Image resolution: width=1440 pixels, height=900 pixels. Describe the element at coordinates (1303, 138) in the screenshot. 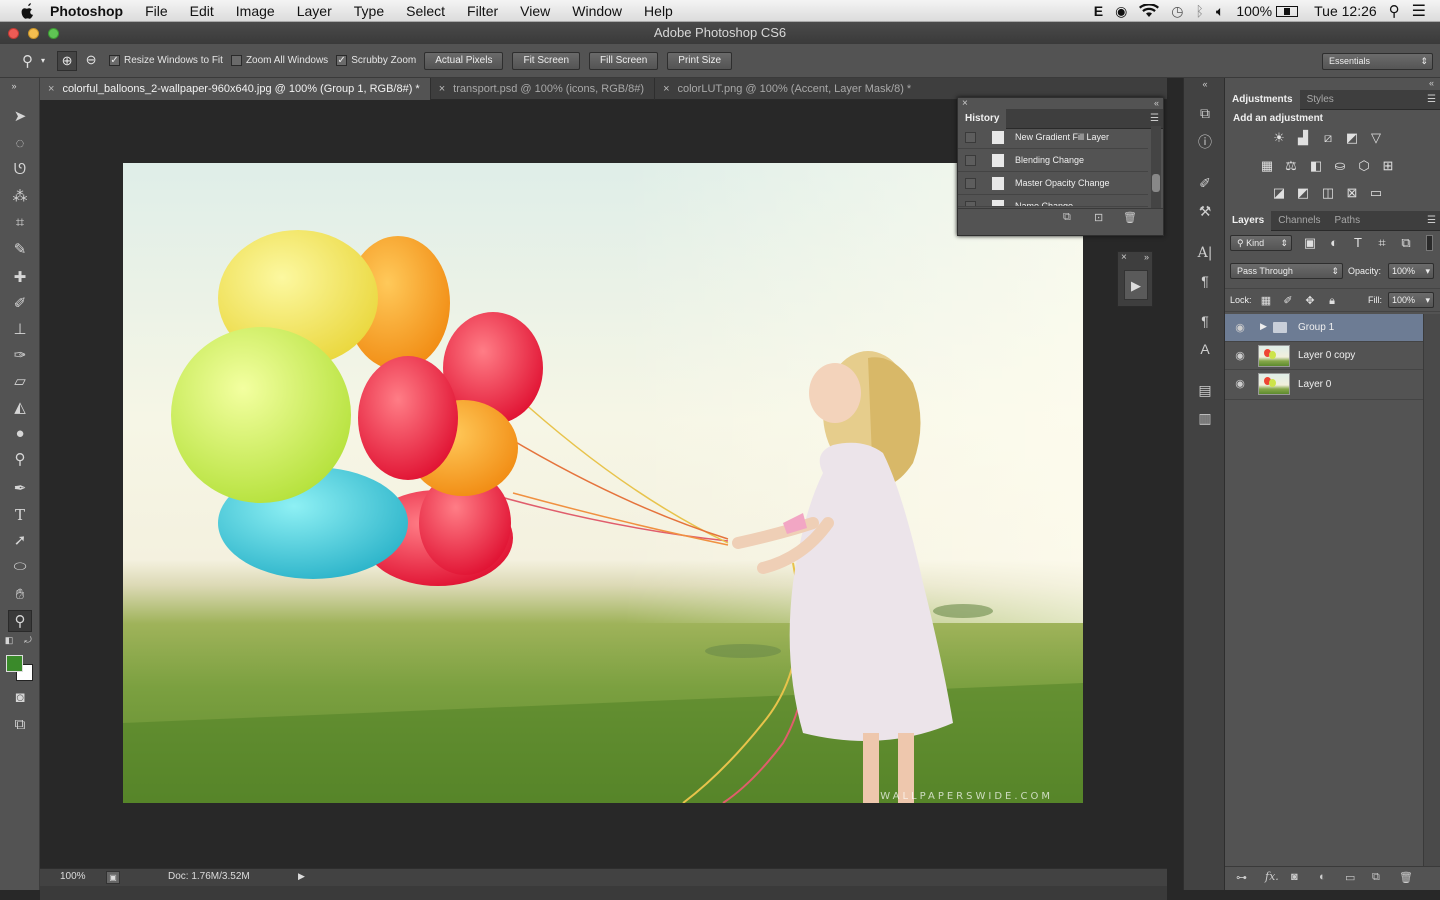

I see `levels-icon: ▟` at that location.